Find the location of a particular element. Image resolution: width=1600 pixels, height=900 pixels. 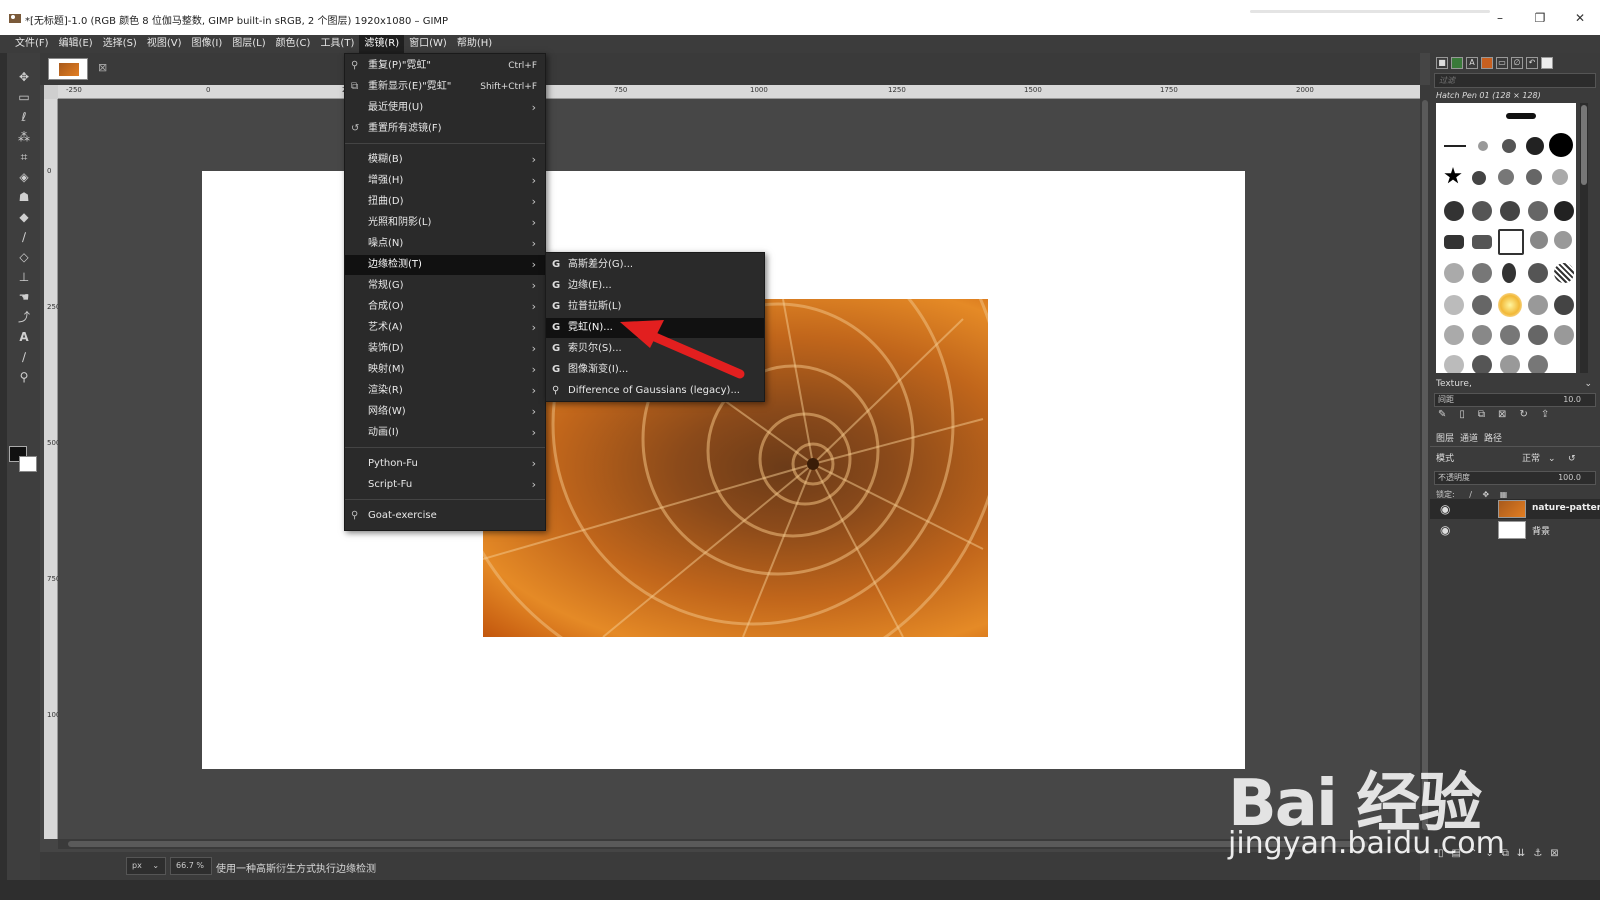

text-tool-icon: A is located at coordinates (24, 337).